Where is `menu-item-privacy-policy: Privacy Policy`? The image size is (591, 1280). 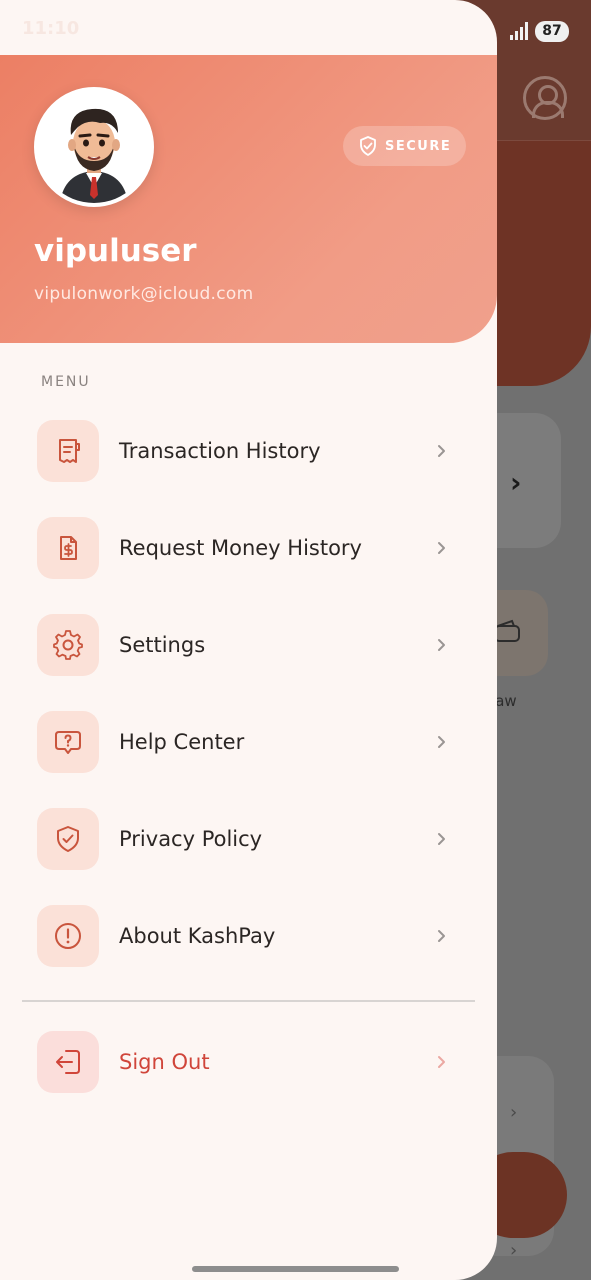 menu-item-privacy-policy: Privacy Policy is located at coordinates (247, 839).